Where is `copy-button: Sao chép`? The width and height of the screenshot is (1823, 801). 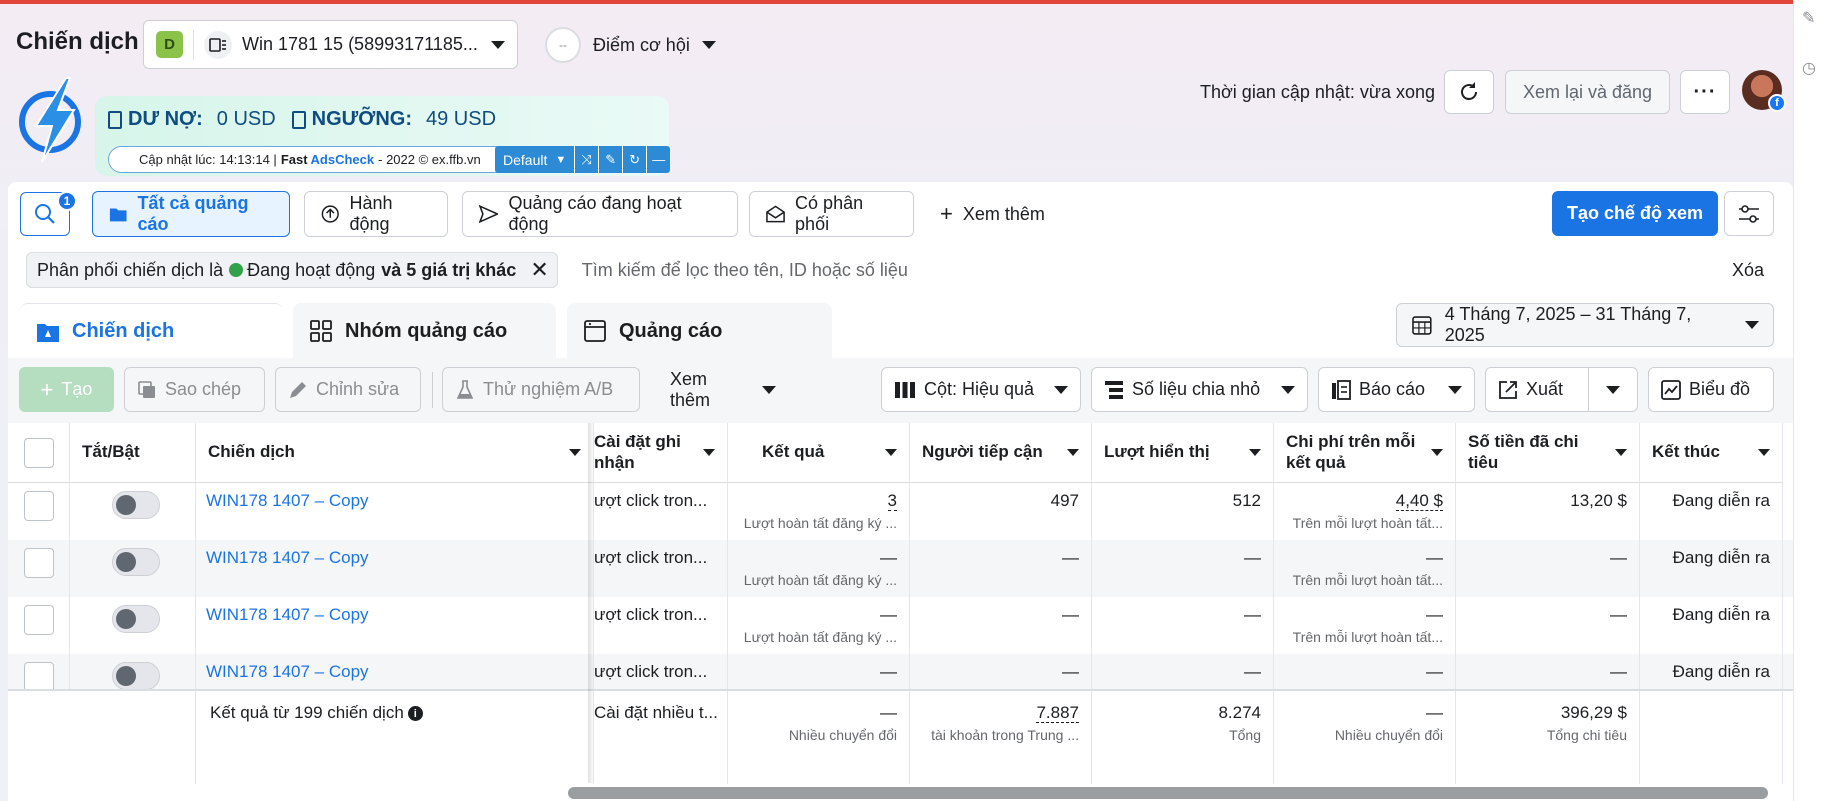
copy-button: Sao chép is located at coordinates (194, 389).